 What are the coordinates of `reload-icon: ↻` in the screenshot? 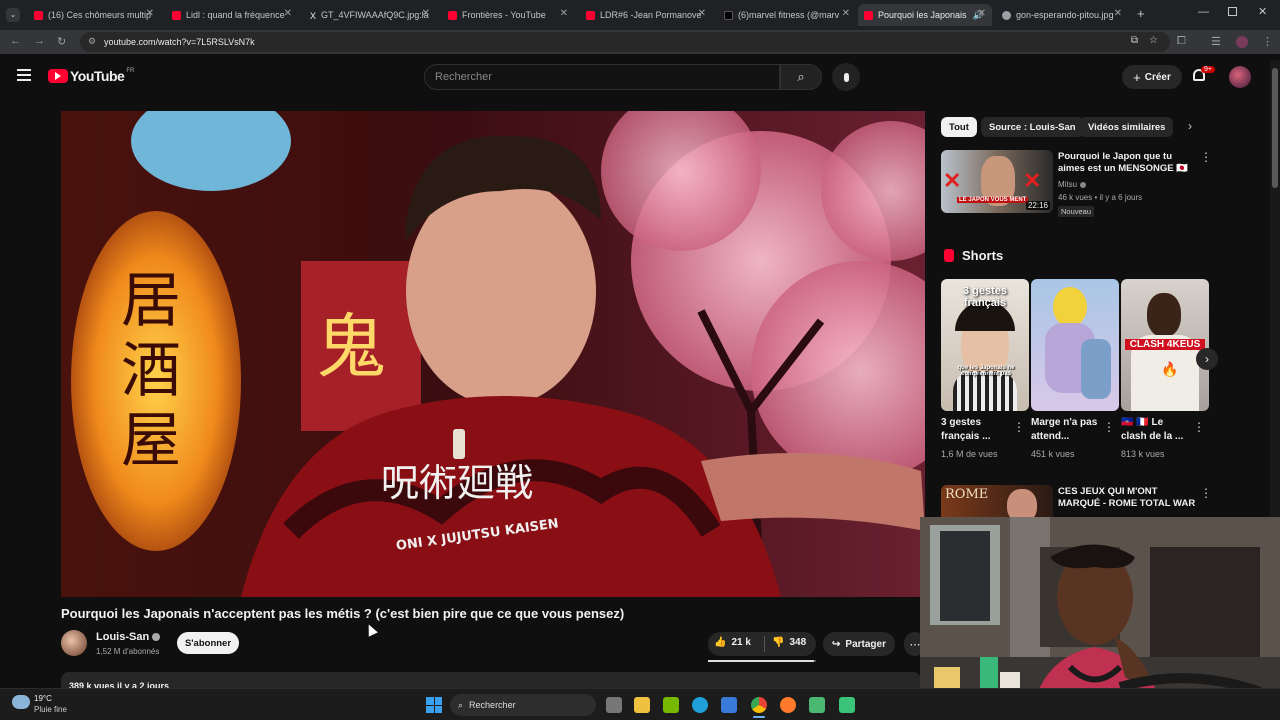 It's located at (61, 41).